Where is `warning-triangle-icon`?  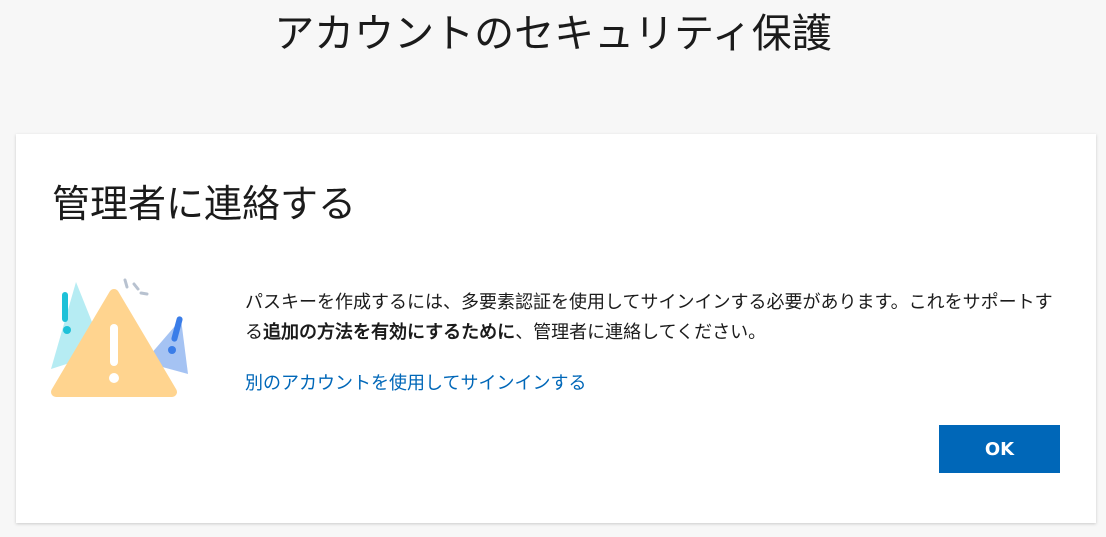 warning-triangle-icon is located at coordinates (119, 337).